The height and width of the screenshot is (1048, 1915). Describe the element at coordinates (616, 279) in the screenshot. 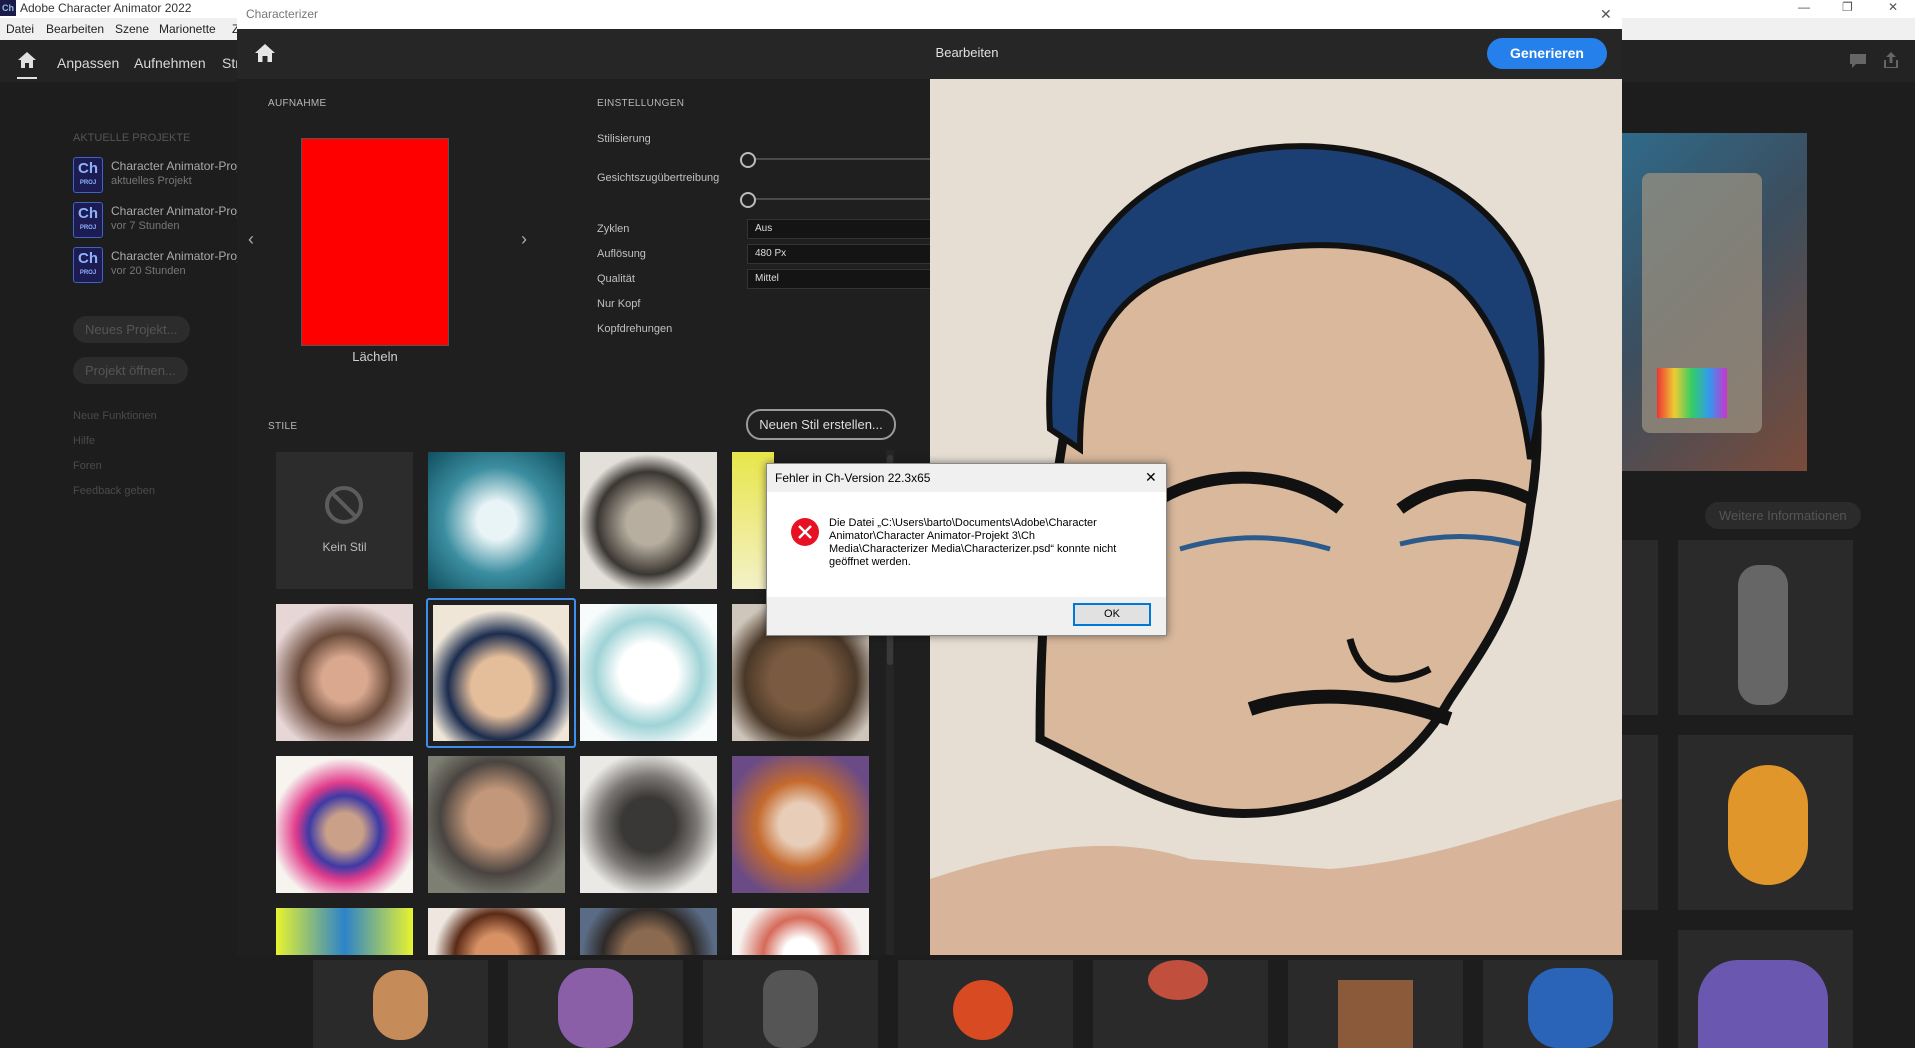

I see `quality-label: Qualität` at that location.